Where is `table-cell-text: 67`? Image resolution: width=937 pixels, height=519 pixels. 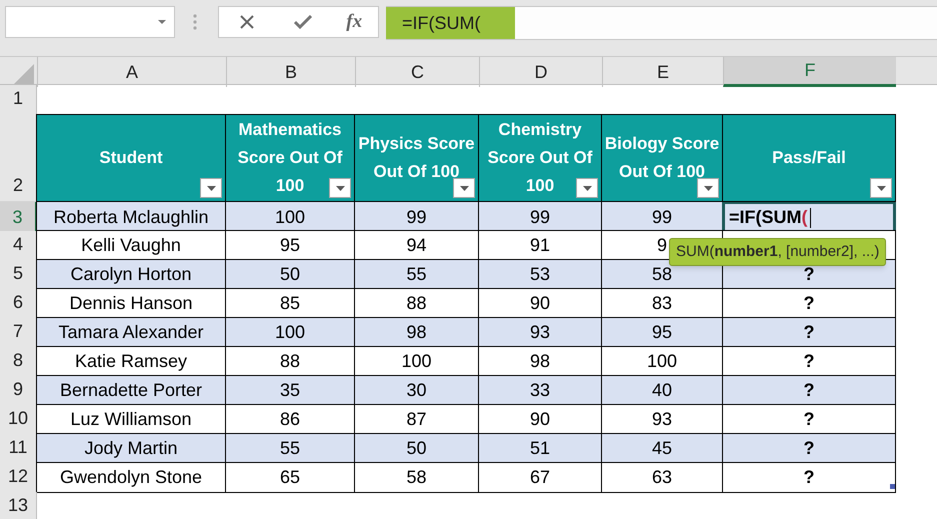 table-cell-text: 67 is located at coordinates (540, 477).